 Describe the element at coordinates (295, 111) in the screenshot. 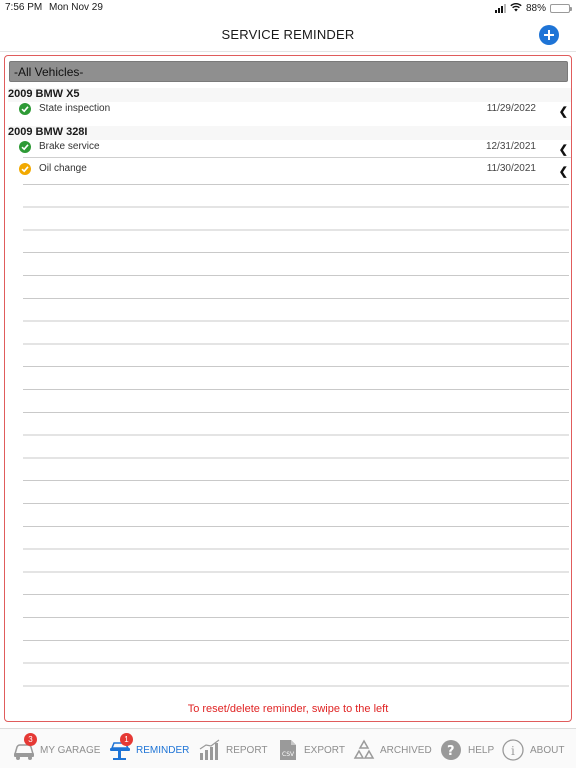

I see `reminder-row: State inspection 11/29/2022 ❮` at that location.